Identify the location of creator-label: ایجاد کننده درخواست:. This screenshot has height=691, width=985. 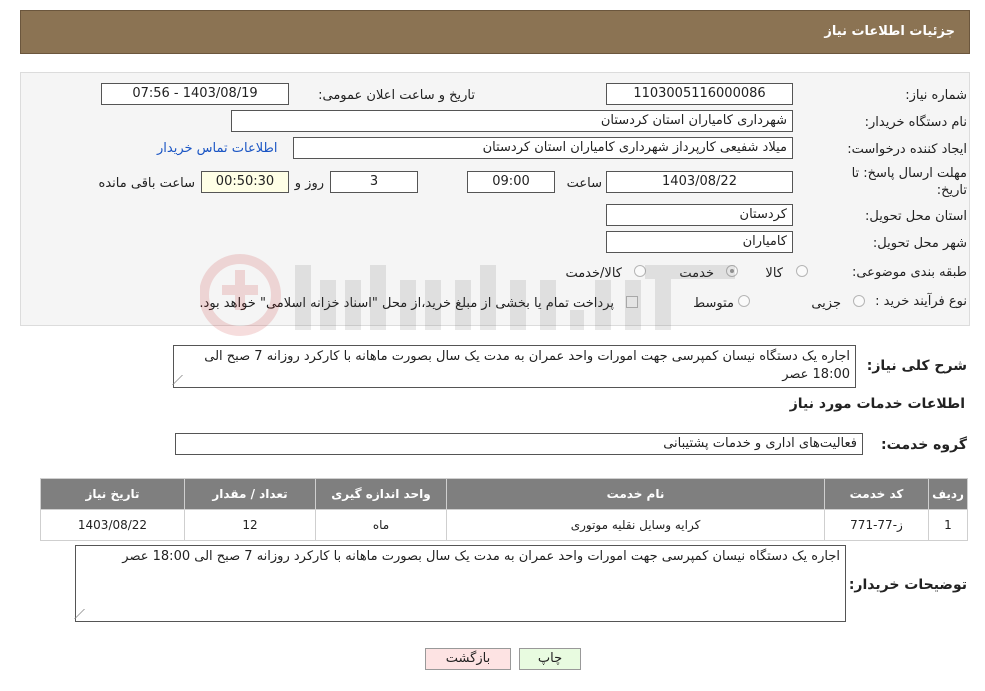
(907, 149).